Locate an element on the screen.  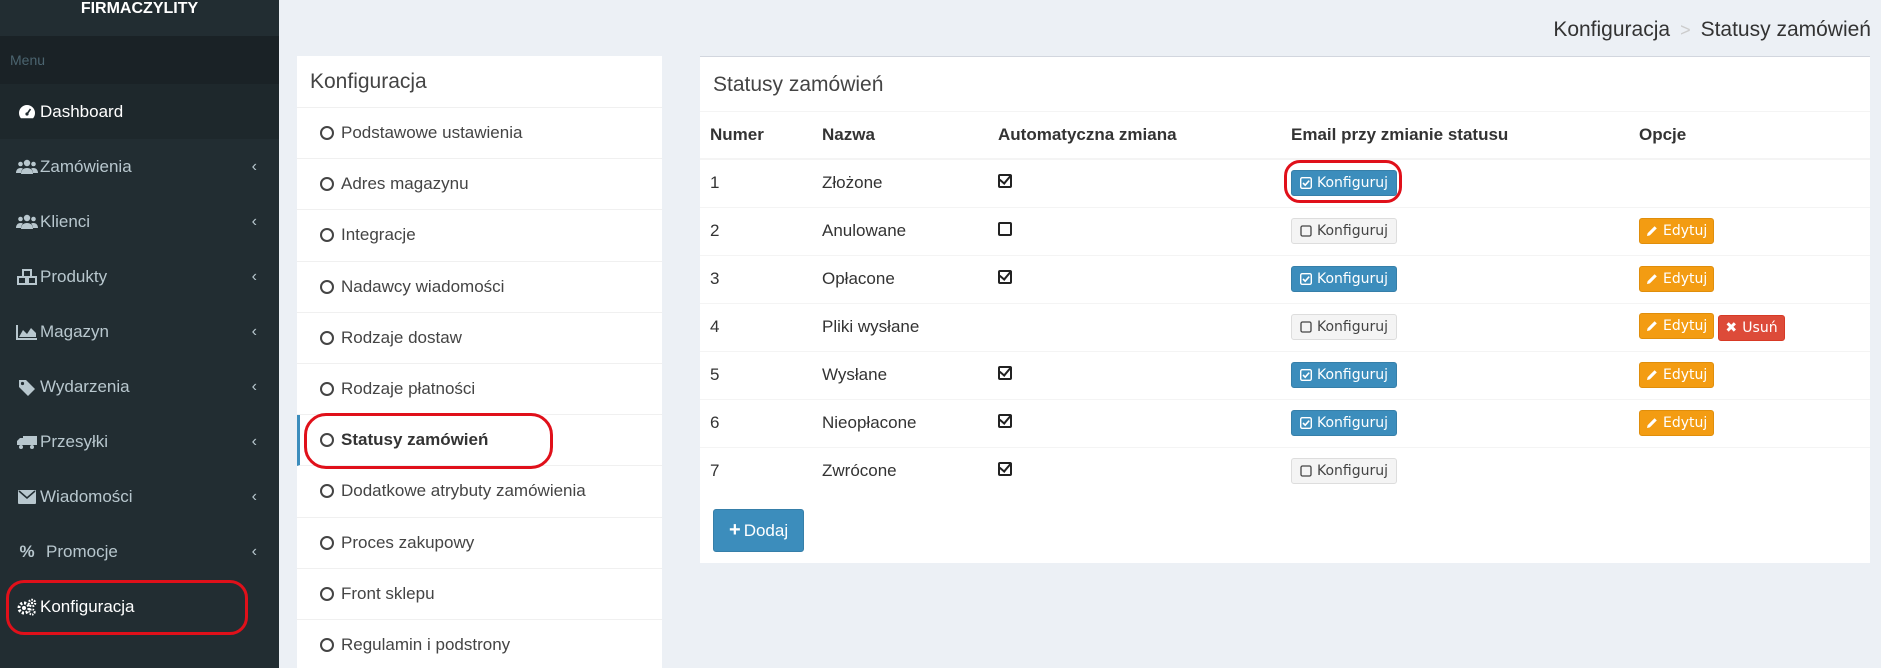
square-icon is located at coordinates (1306, 327).